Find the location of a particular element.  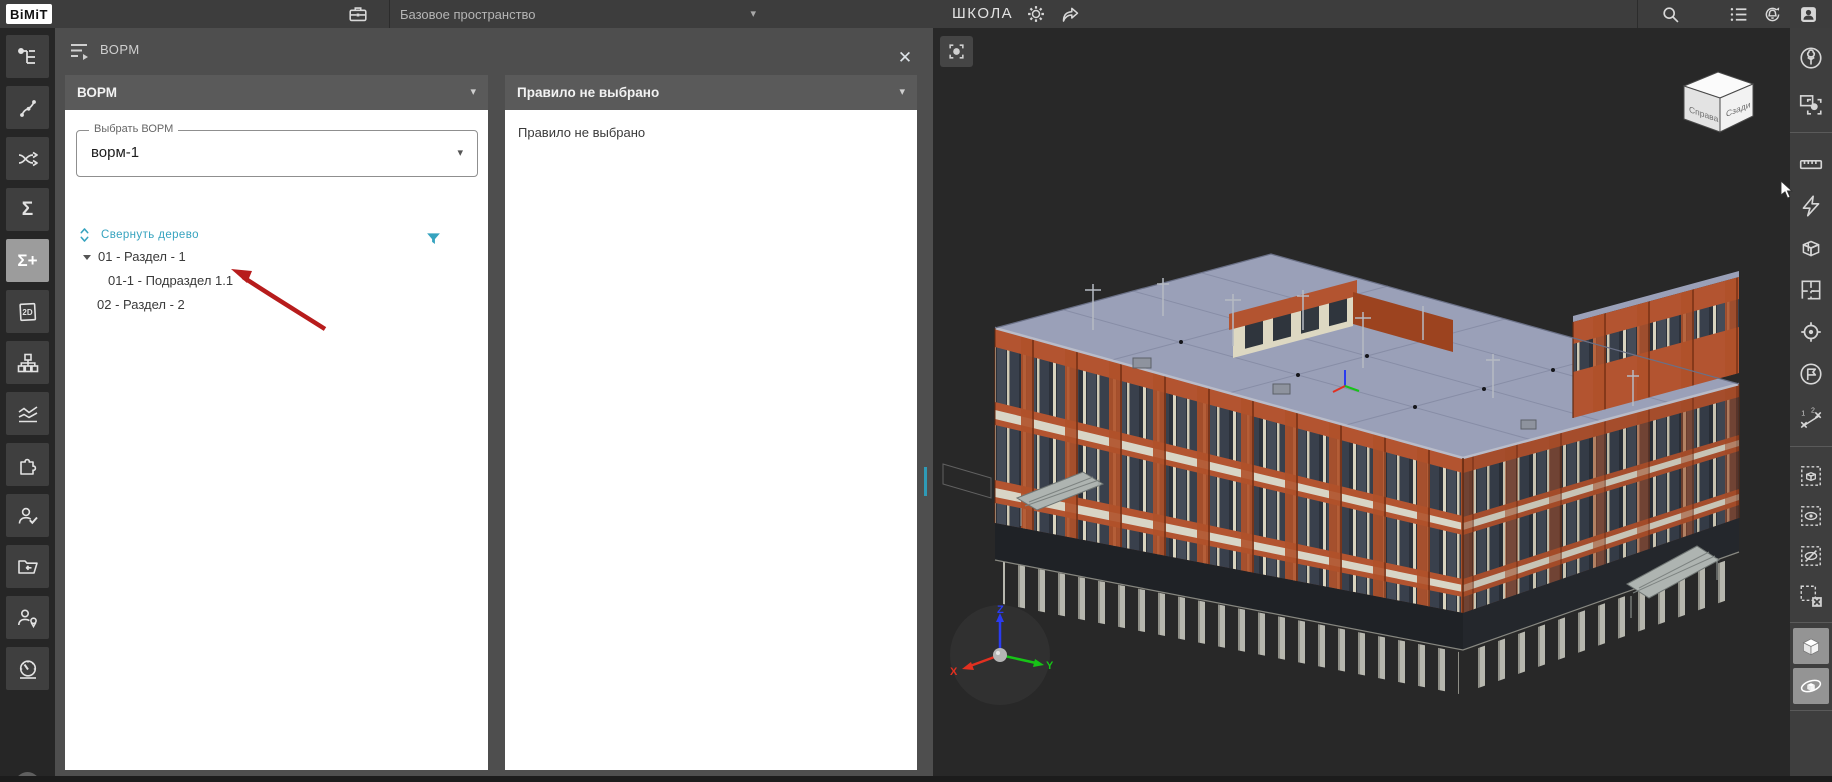

tree-item: 01-1 - Подраздел 1.1 is located at coordinates (170, 280).